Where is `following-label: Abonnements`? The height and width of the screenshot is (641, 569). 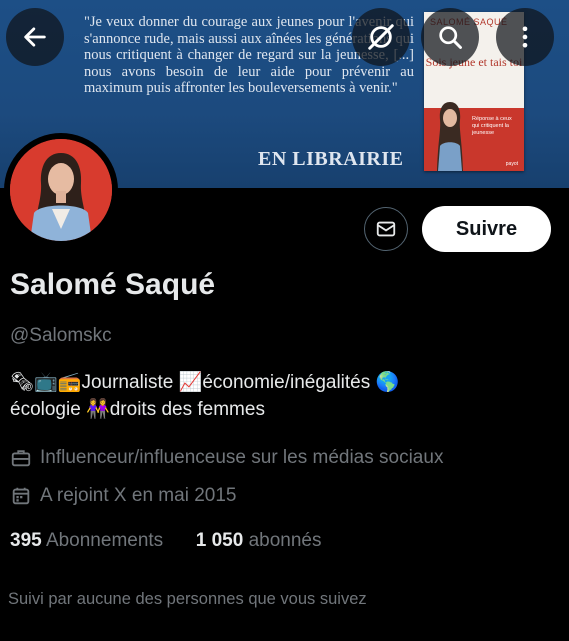
following-label: Abonnements is located at coordinates (104, 540).